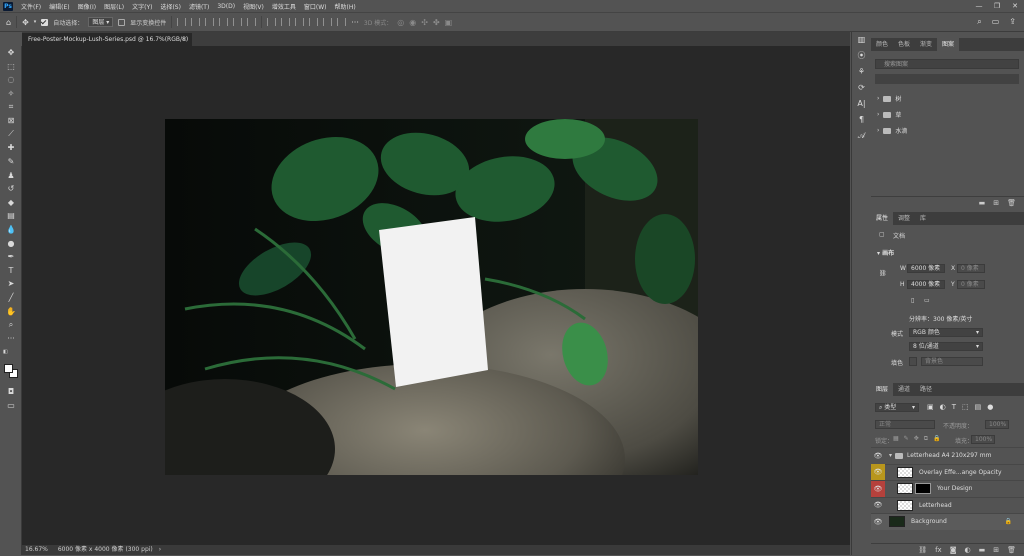 This screenshot has height=556, width=1024. What do you see at coordinates (31, 6) in the screenshot?
I see `menu-file: 文件(F)` at bounding box center [31, 6].